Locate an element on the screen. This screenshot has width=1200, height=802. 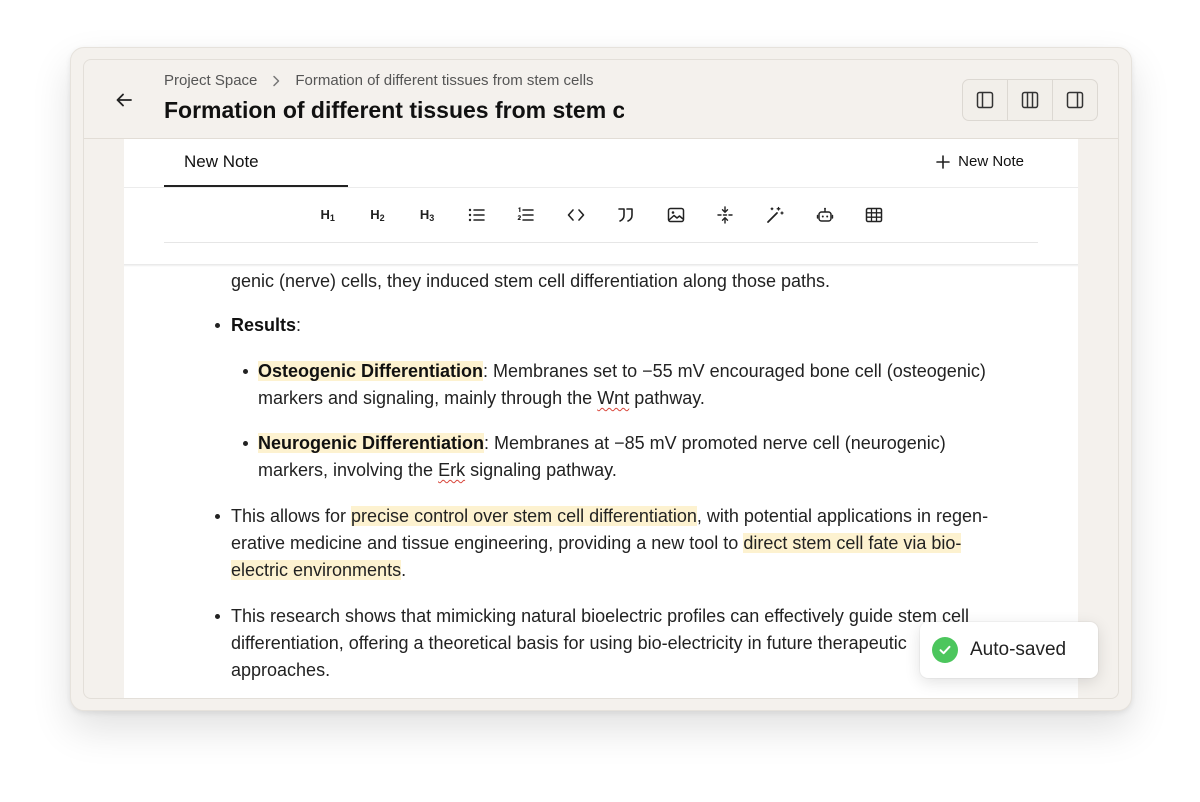
check-circle-icon is located at coordinates (945, 650).